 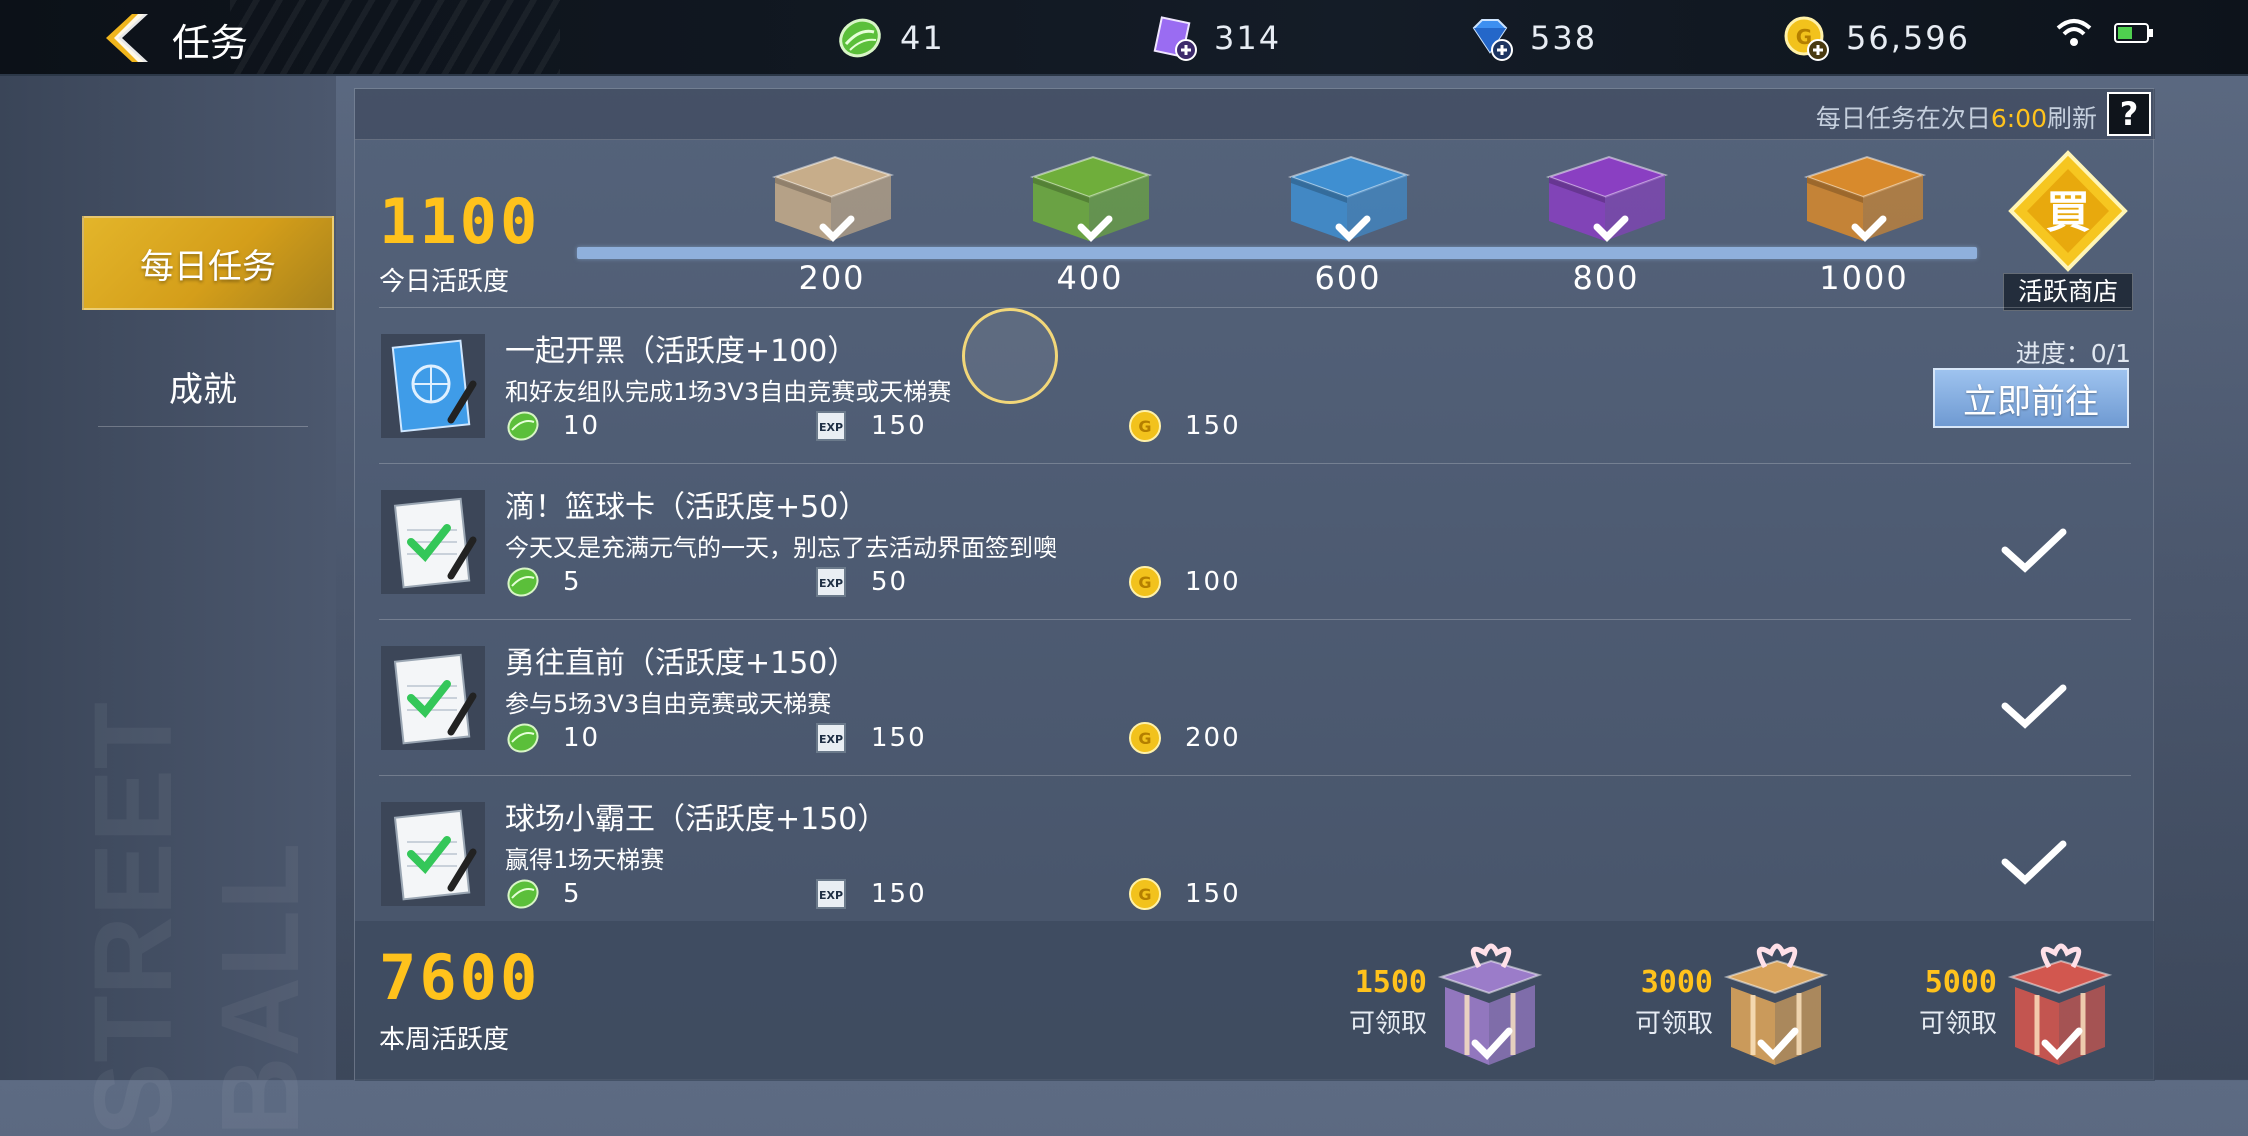 What do you see at coordinates (728, 392) in the screenshot?
I see `task-description: 和好友组队完成1场3V3自由竞赛或天梯赛` at bounding box center [728, 392].